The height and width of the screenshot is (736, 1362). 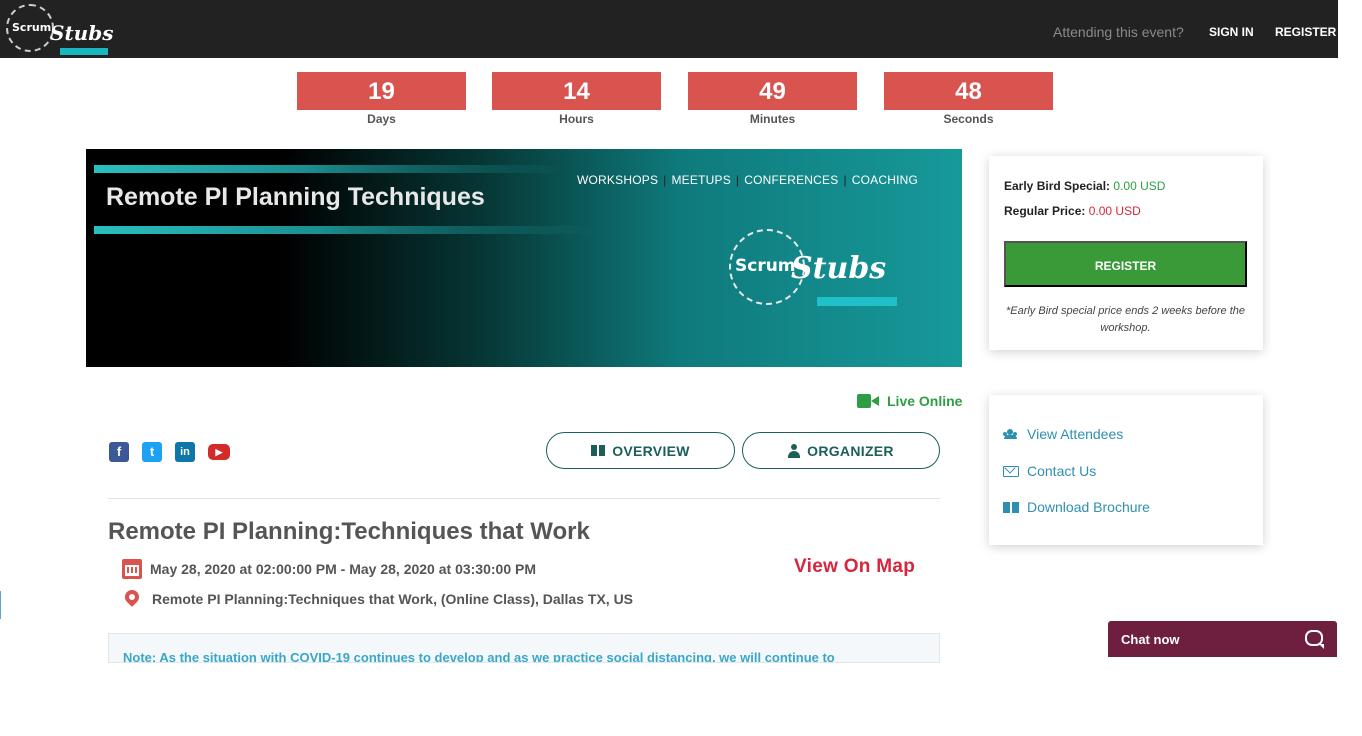 What do you see at coordinates (381, 91) in the screenshot?
I see `countdown-value: 19` at bounding box center [381, 91].